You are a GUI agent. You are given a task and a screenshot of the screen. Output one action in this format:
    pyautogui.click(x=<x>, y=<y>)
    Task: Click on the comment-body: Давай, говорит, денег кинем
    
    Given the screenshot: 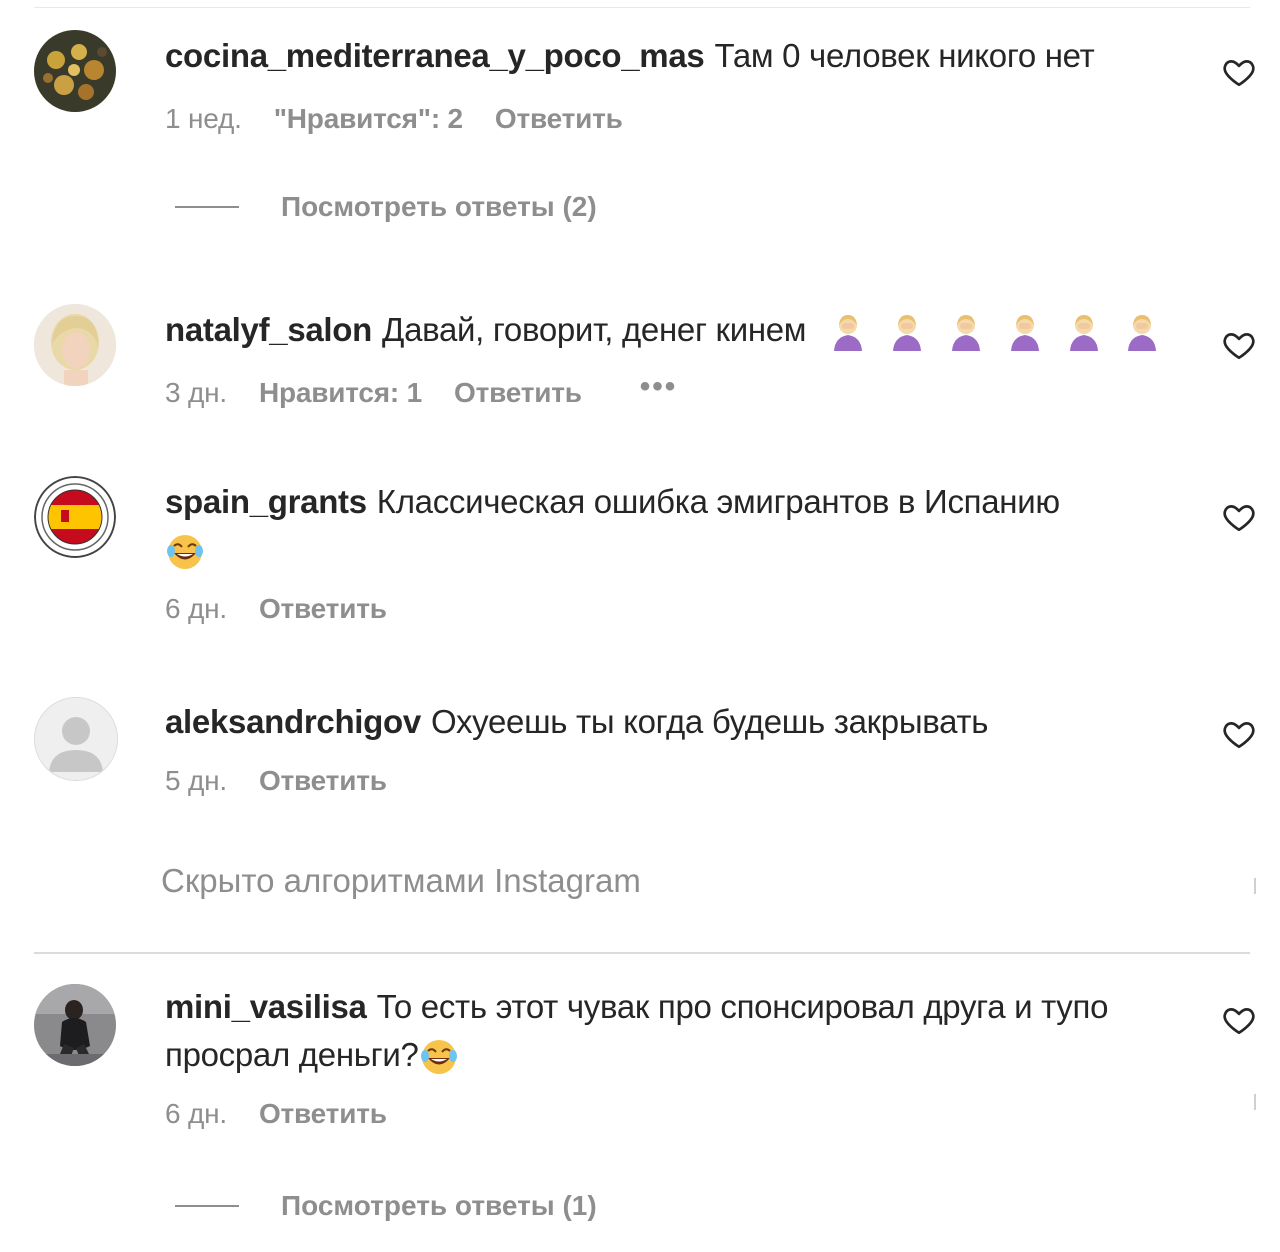 What is the action you would take?
    pyautogui.click(x=594, y=329)
    